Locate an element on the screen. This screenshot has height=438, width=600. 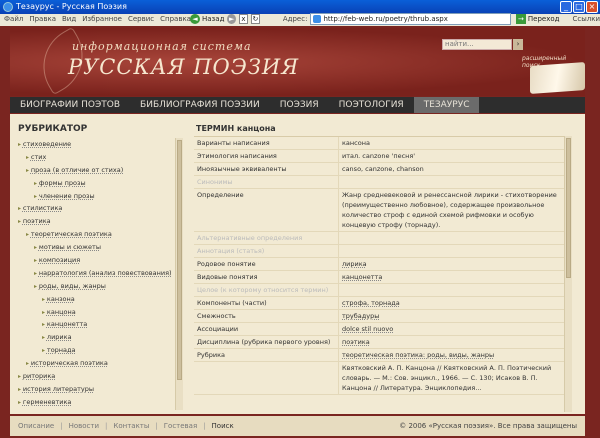
rubricator-item: риторика is located at coordinates (101, 376).